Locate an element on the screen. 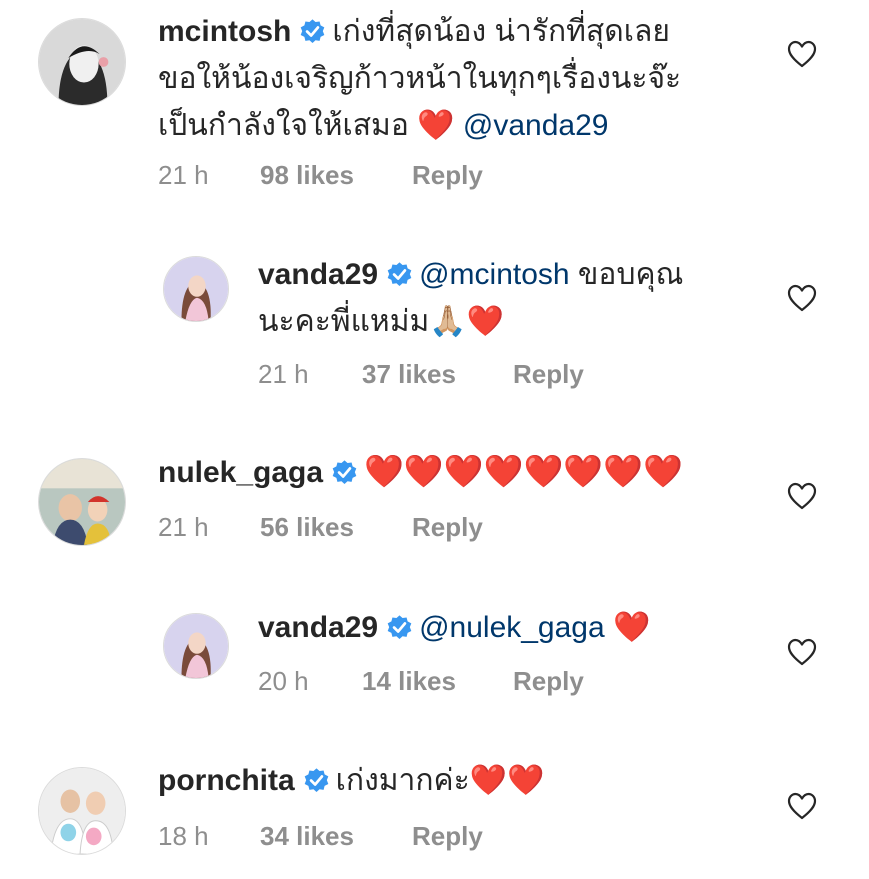  mention-link: @nulek_gaga is located at coordinates (512, 627).